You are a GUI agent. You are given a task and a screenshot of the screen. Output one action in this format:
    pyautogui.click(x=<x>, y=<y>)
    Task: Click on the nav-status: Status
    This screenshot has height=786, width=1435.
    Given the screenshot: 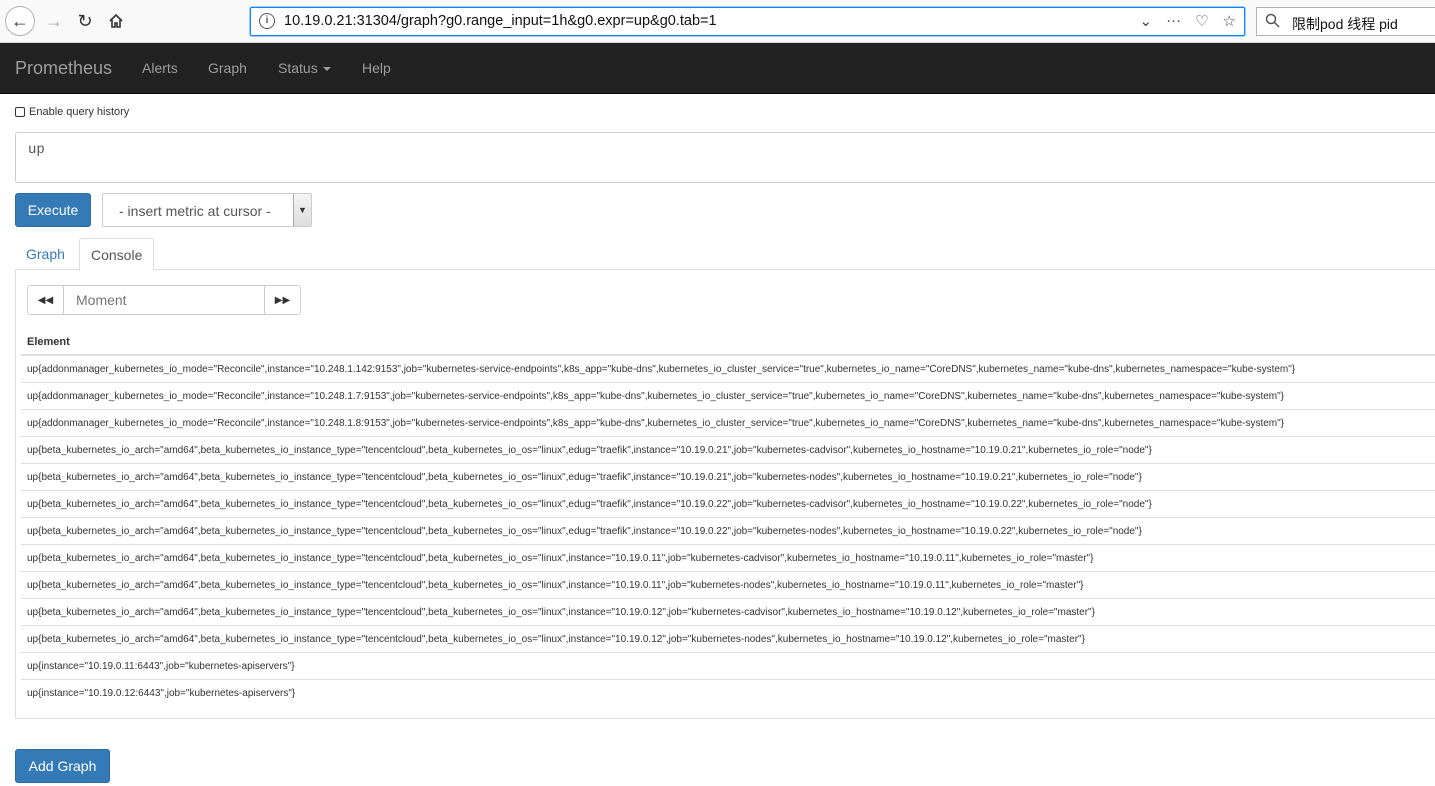 What is the action you would take?
    pyautogui.click(x=304, y=68)
    